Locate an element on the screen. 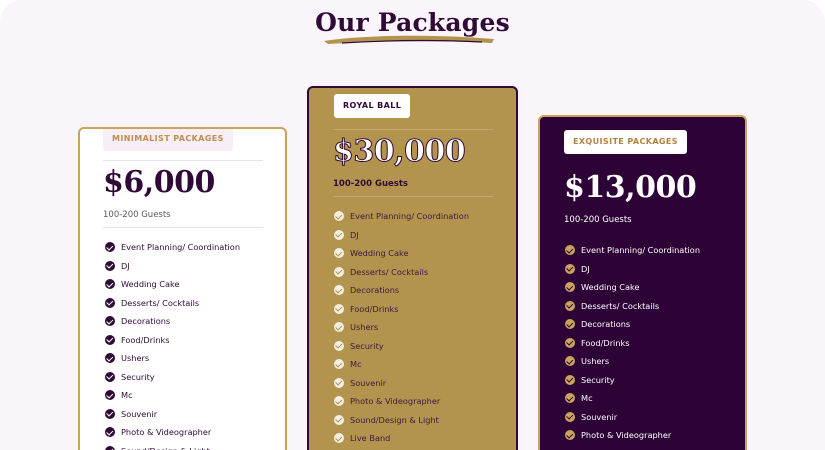 The width and height of the screenshot is (825, 450). package-price: $13,000 is located at coordinates (630, 187).